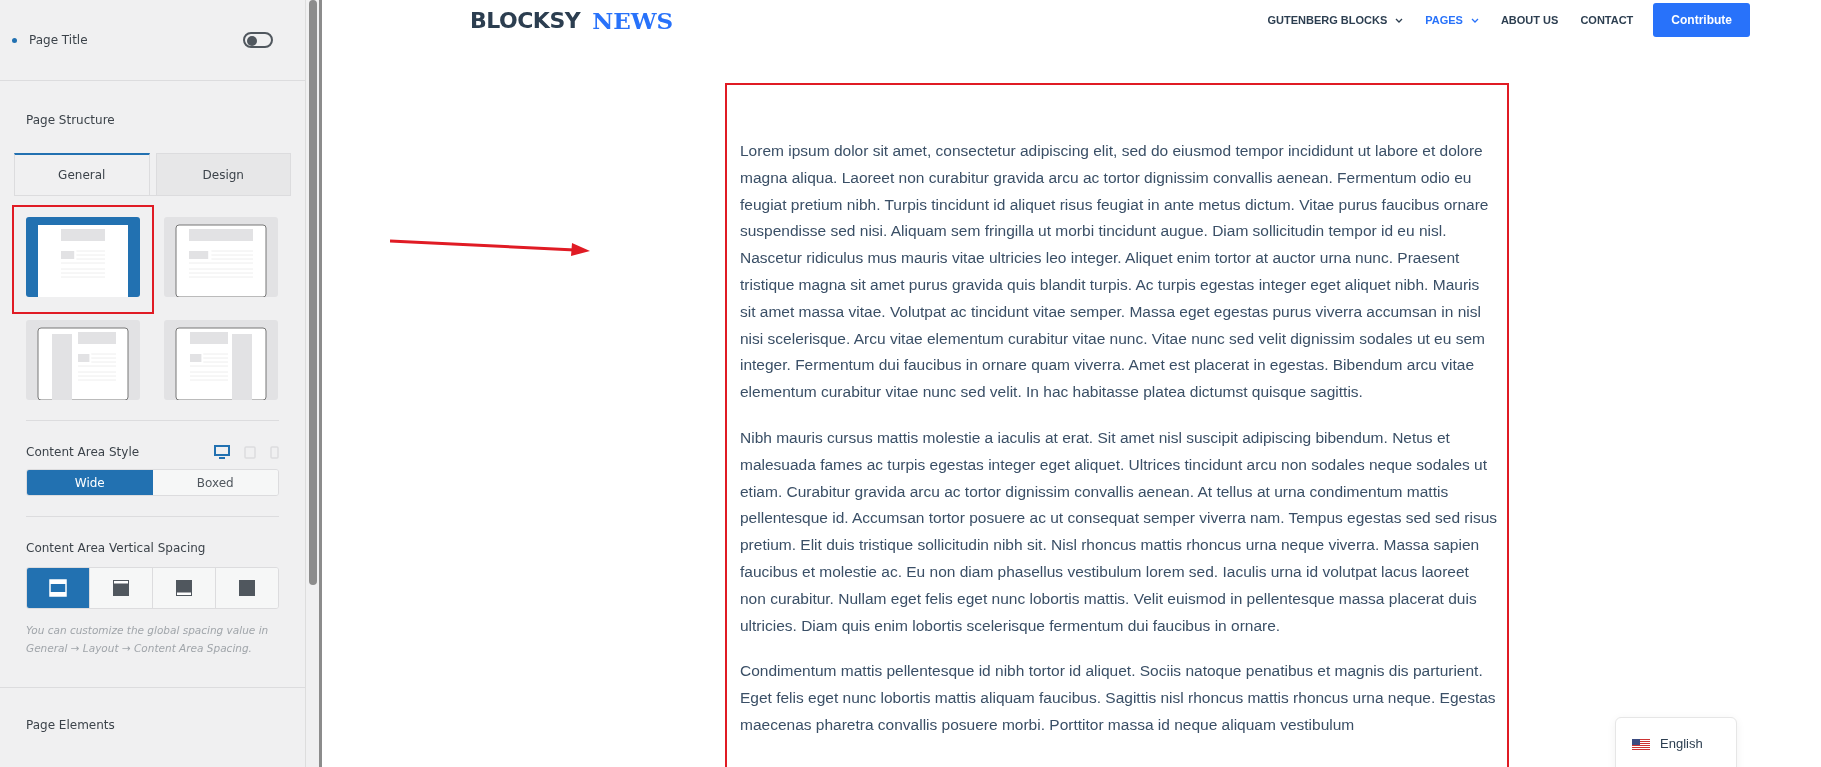 The height and width of the screenshot is (767, 1821). What do you see at coordinates (70, 724) in the screenshot?
I see `section-title: Page Elements` at bounding box center [70, 724].